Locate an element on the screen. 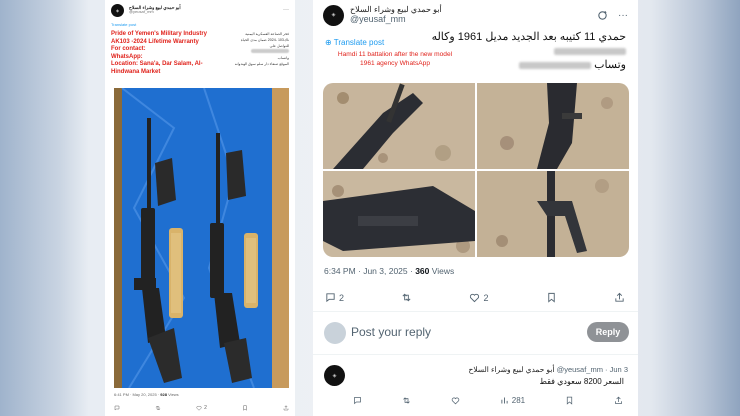  repost-button is located at coordinates (406, 297).